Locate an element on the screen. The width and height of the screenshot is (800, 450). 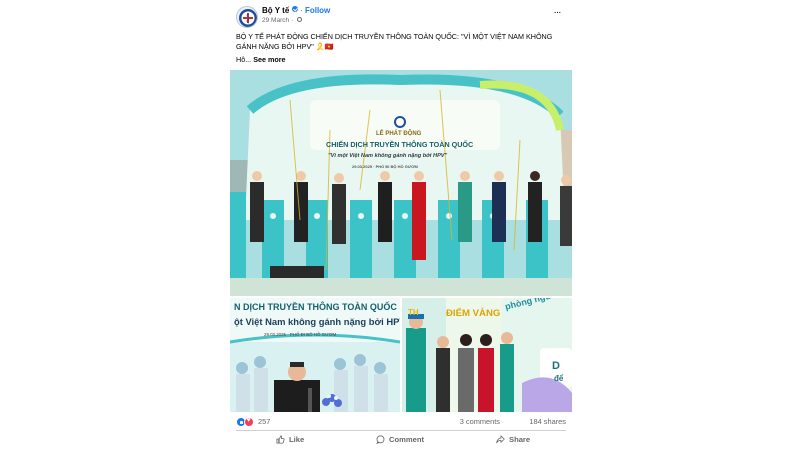
left-date-line: 29.03.2025 · PHỐ ĐI BỘ HỒ GƯƠM is located at coordinates (300, 334).